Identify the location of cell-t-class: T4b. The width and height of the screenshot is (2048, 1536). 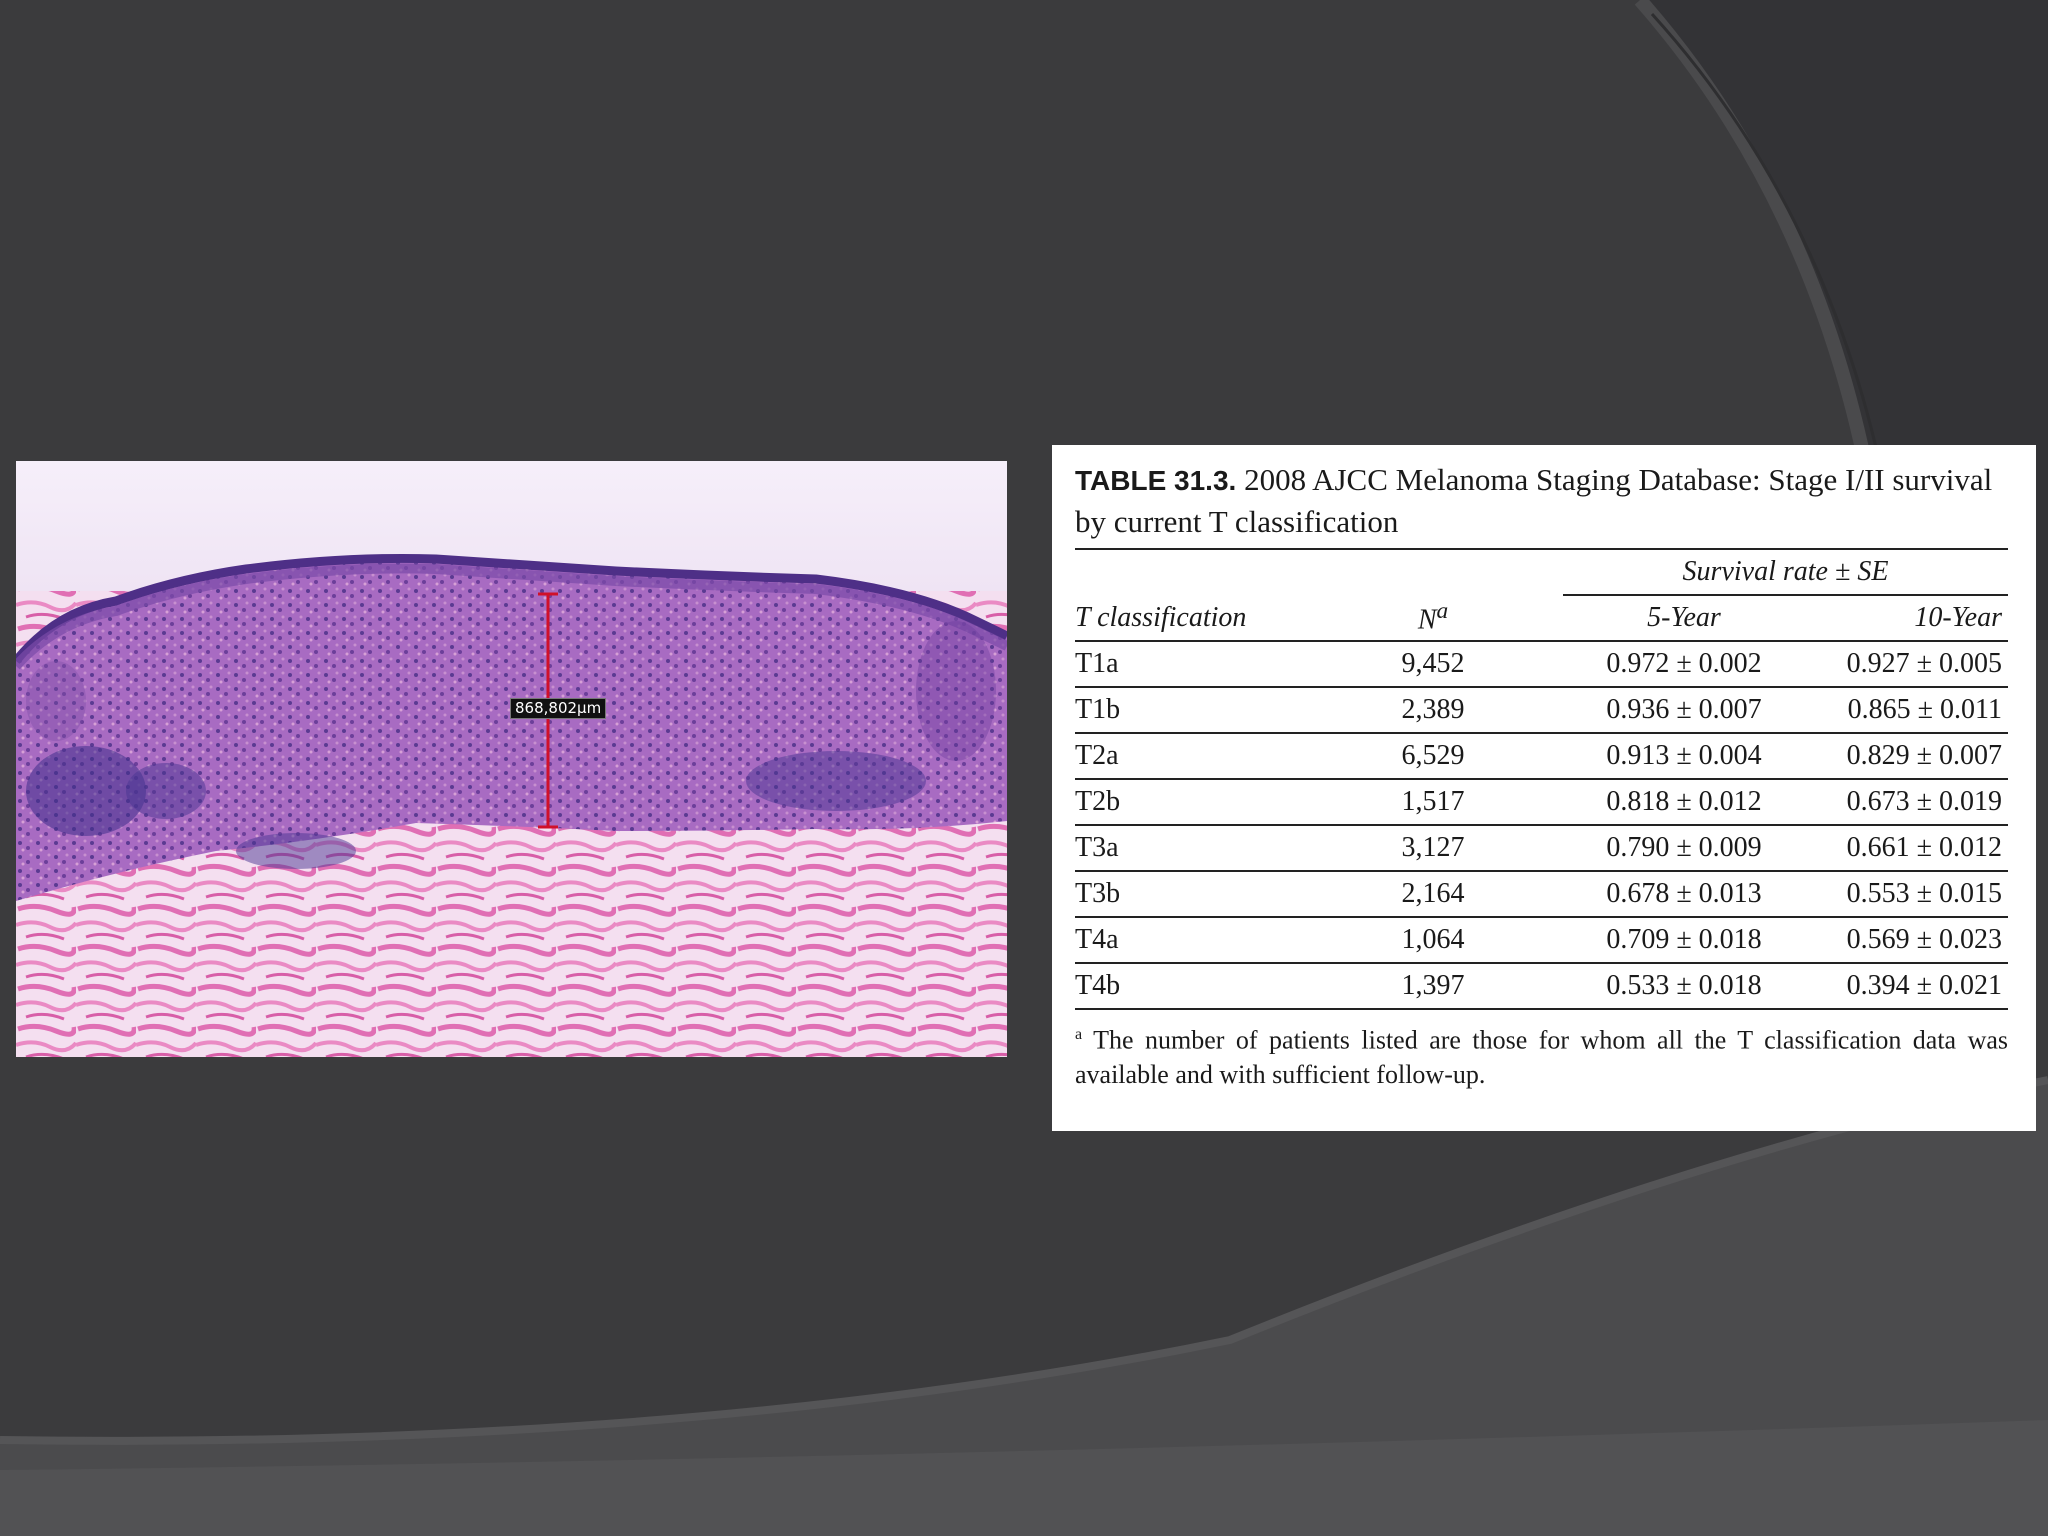
(1098, 985).